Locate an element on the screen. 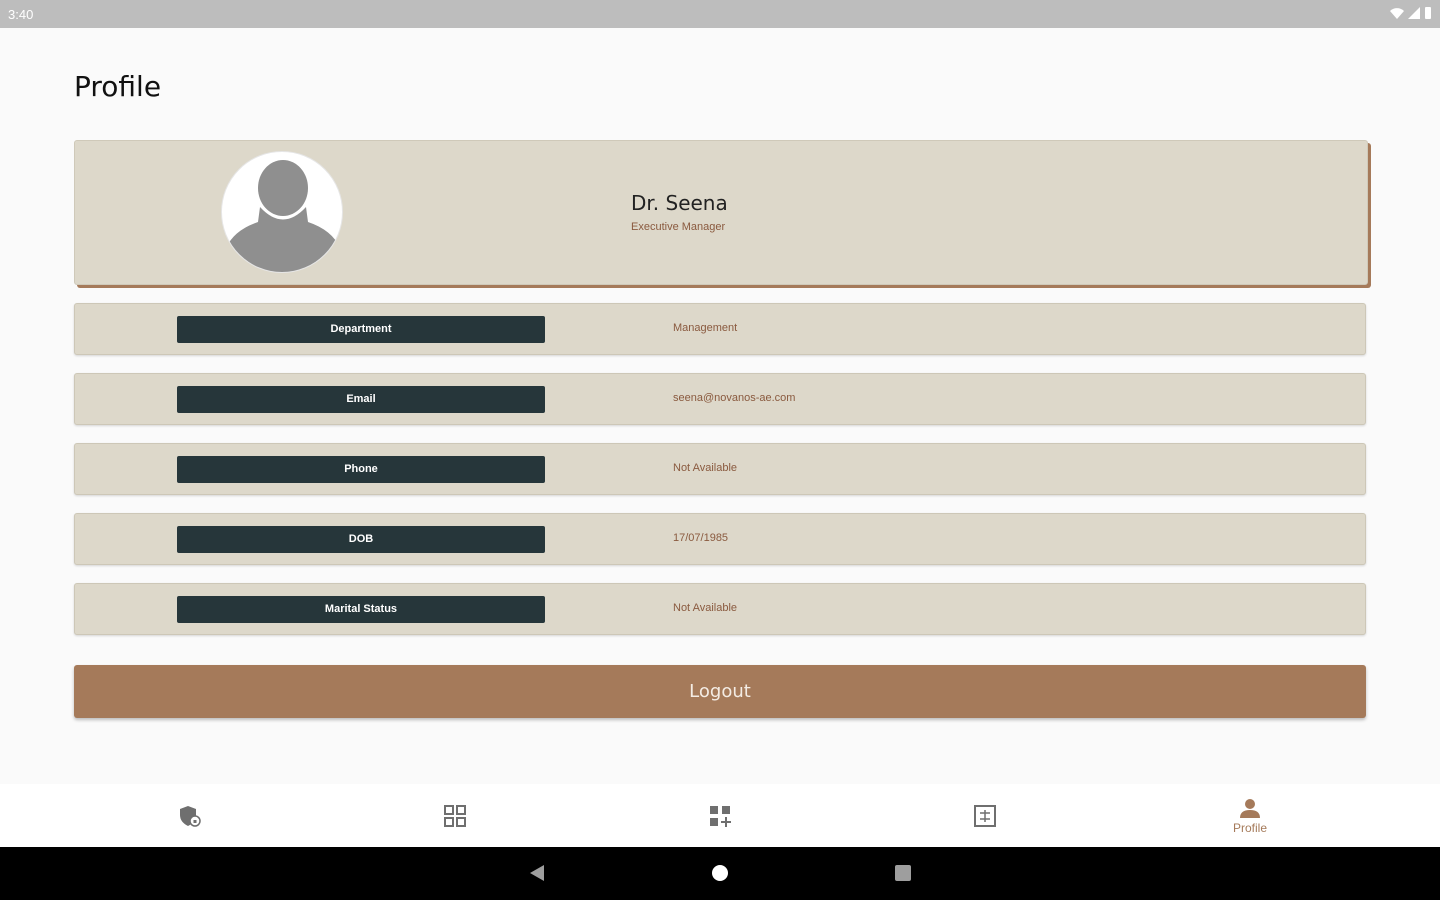 The image size is (1440, 900). info-label: Phone is located at coordinates (361, 469).